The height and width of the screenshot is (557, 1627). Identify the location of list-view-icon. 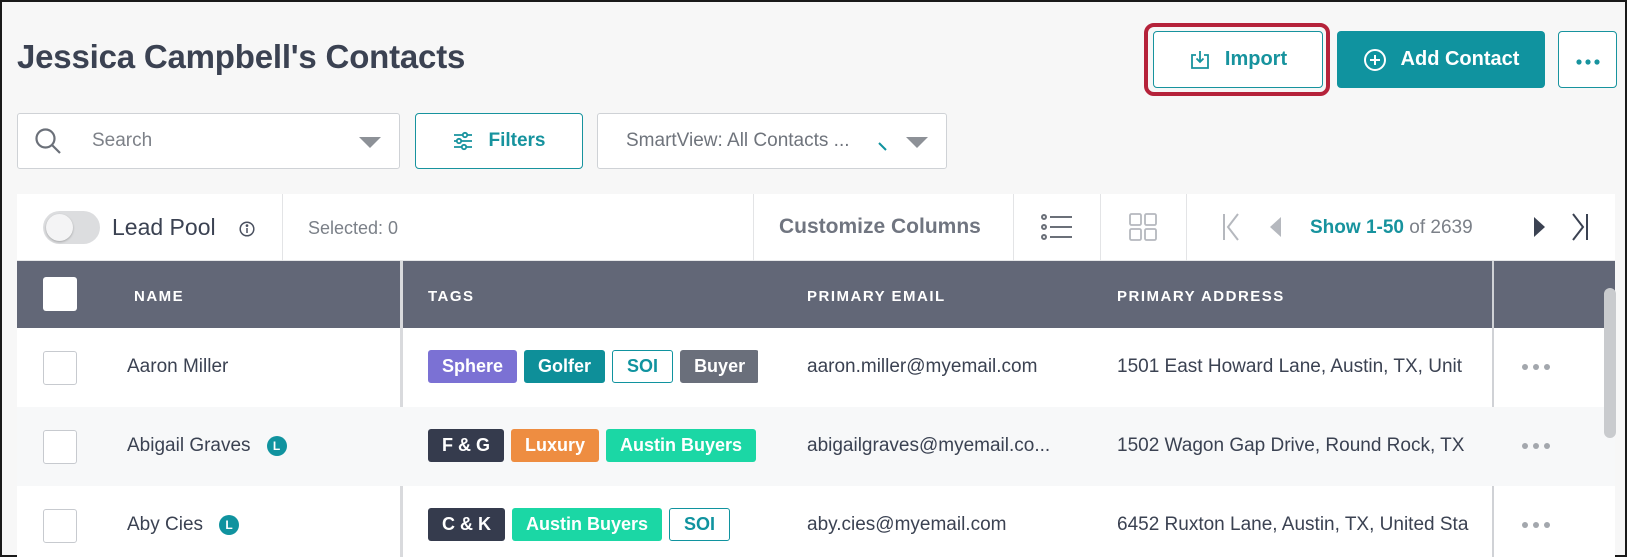
(1057, 229).